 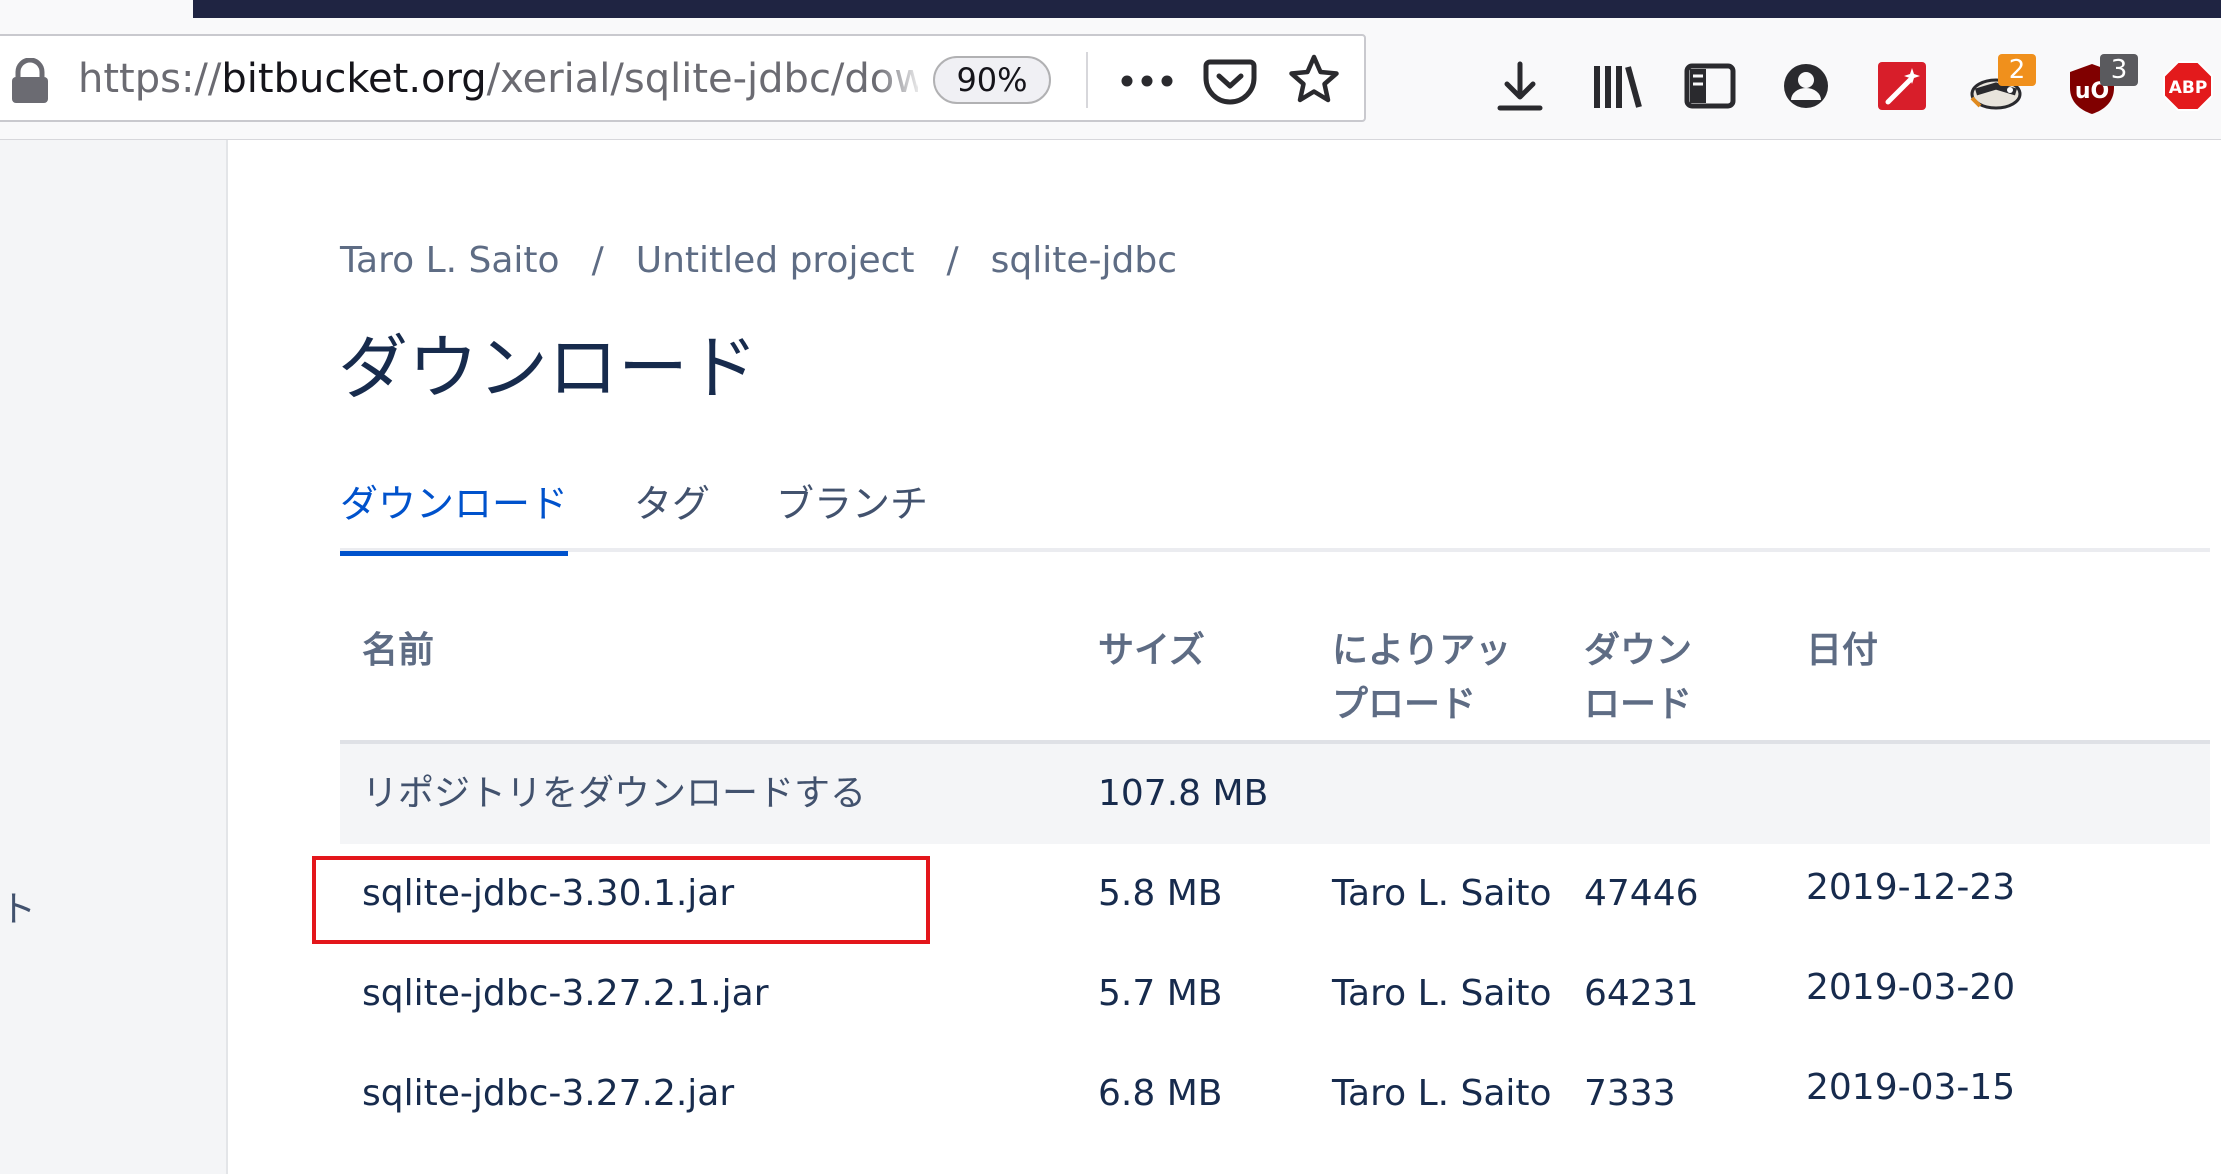 I want to click on url-path: /xerial/sqlite-jdbc/downl, so click(x=702, y=79).